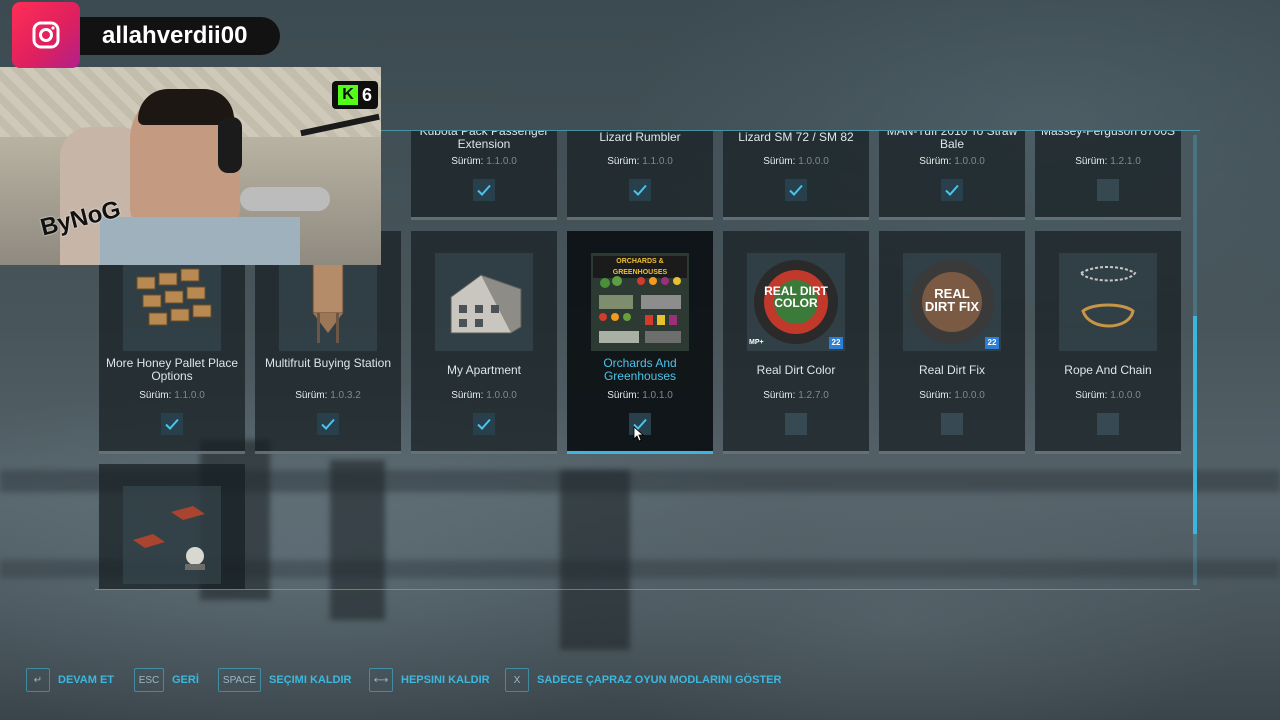 Image resolution: width=1280 pixels, height=720 pixels. Describe the element at coordinates (1108, 297) in the screenshot. I see `rope-chain-icon` at that location.